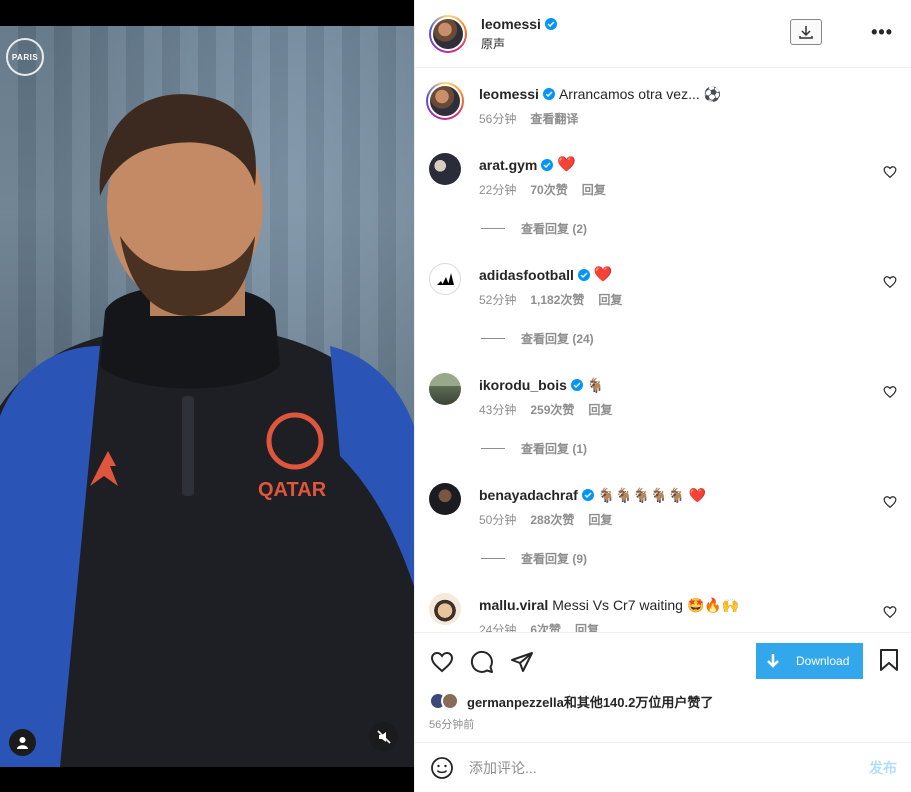 Image resolution: width=911 pixels, height=792 pixels. Describe the element at coordinates (557, 339) in the screenshot. I see `view-replies-label: 查看回复 (24)` at that location.